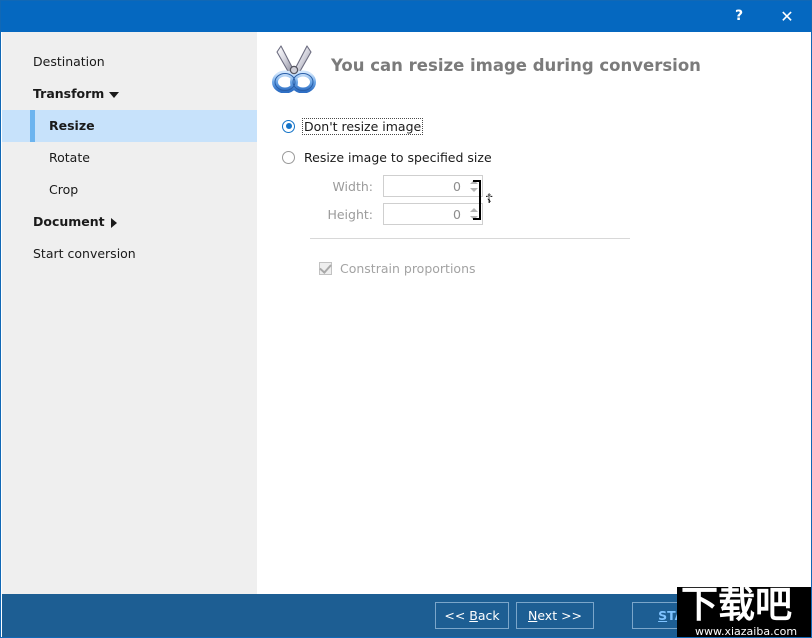  I want to click on title-bar: ? ✕, so click(406, 16).